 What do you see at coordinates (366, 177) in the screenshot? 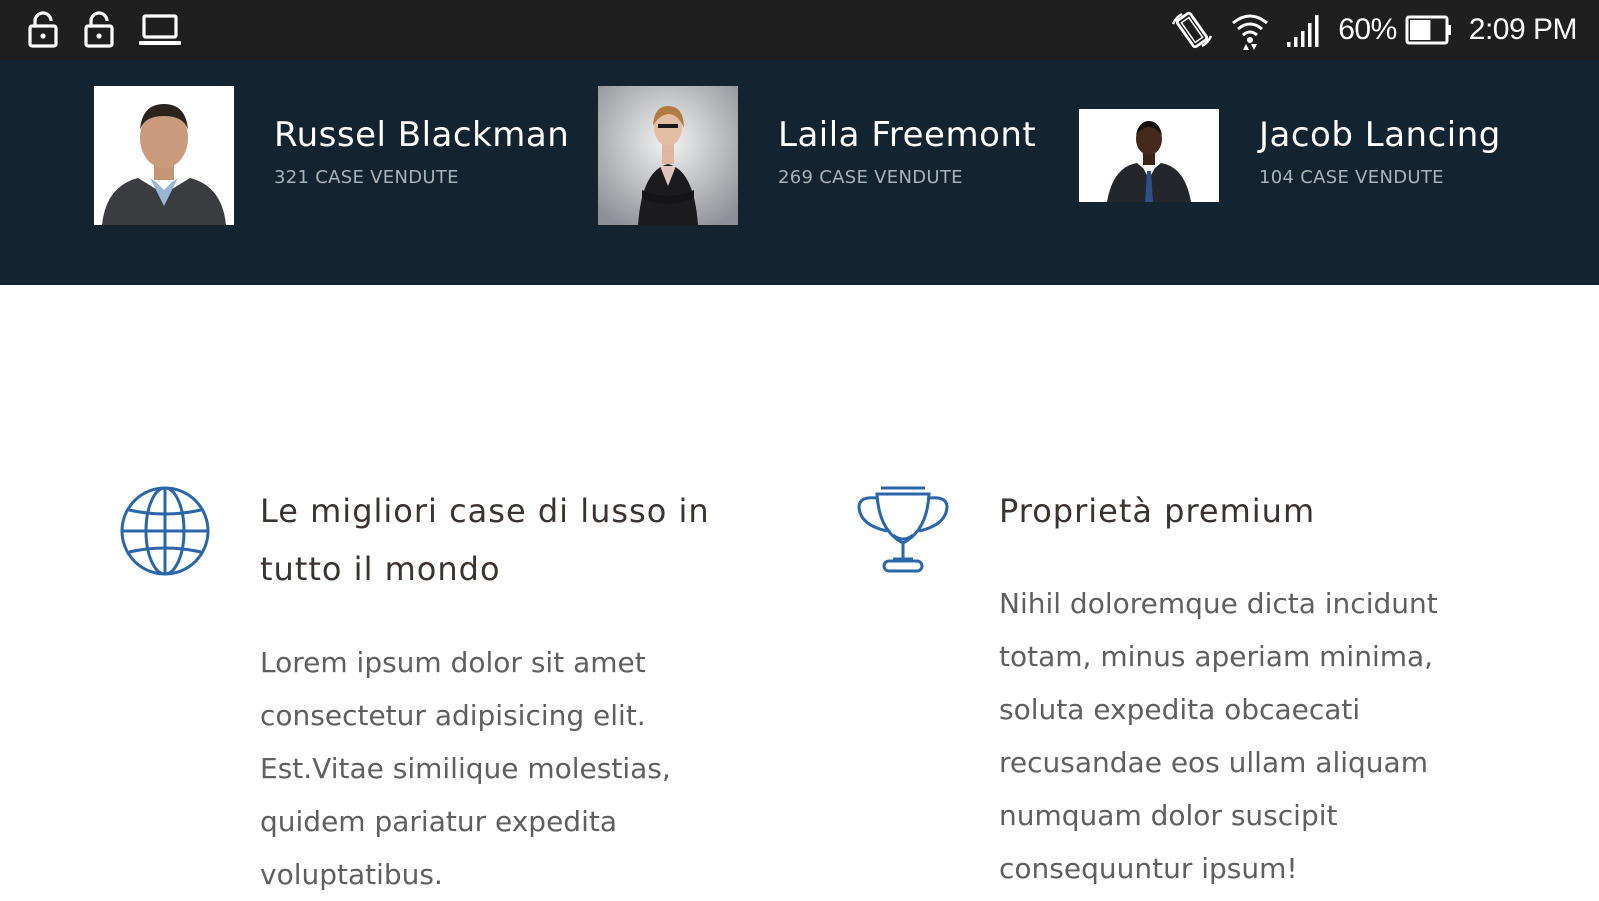
I see `agent-sales-count: 321 CASE VENDUTE` at bounding box center [366, 177].